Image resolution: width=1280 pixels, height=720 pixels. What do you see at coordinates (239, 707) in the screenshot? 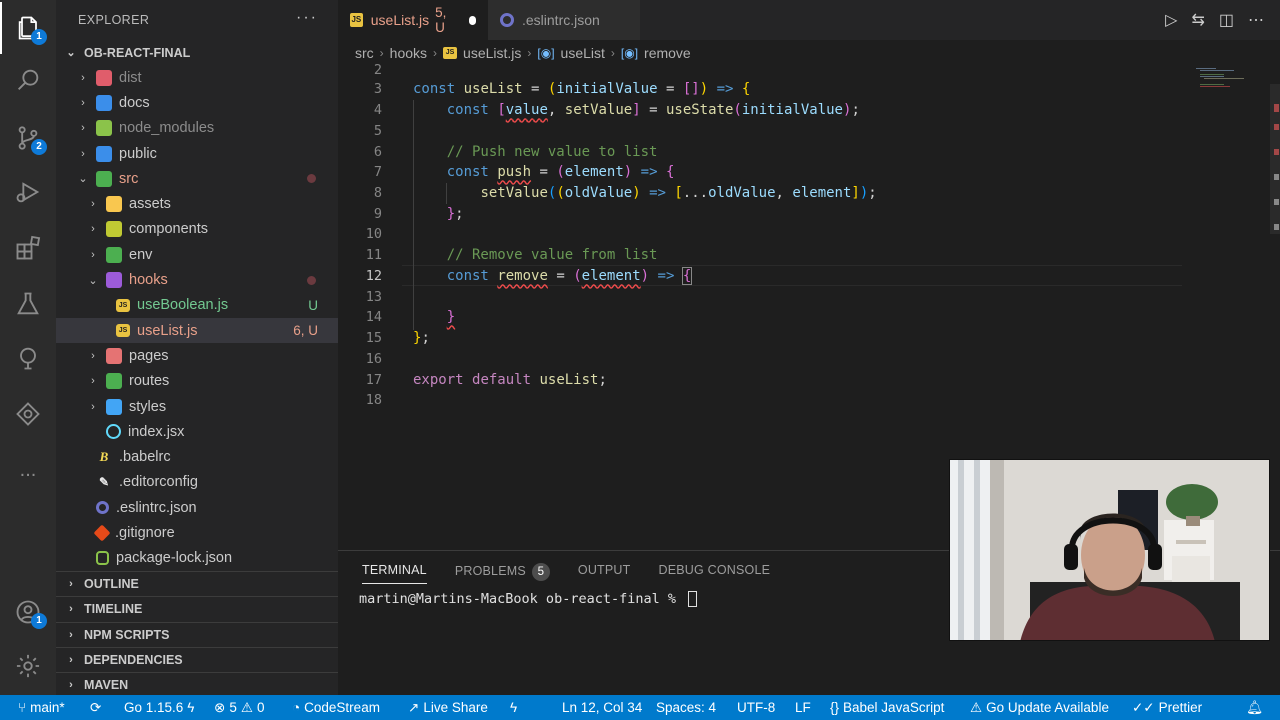
I see `problems-indicator: ⊗ 5 ⚠ 0` at bounding box center [239, 707].